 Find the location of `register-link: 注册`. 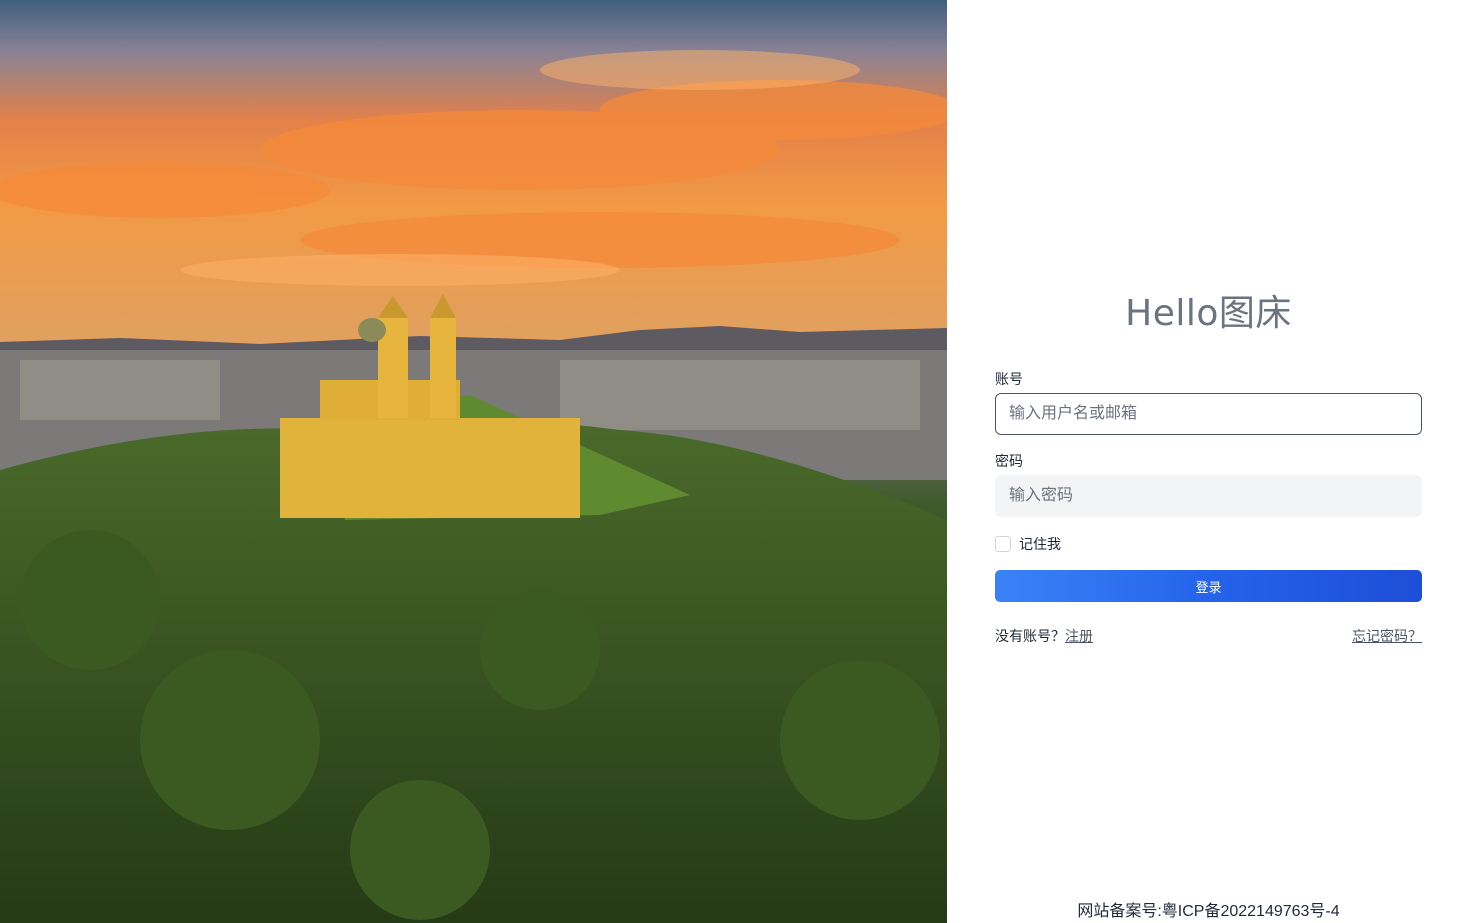

register-link: 注册 is located at coordinates (1079, 636).